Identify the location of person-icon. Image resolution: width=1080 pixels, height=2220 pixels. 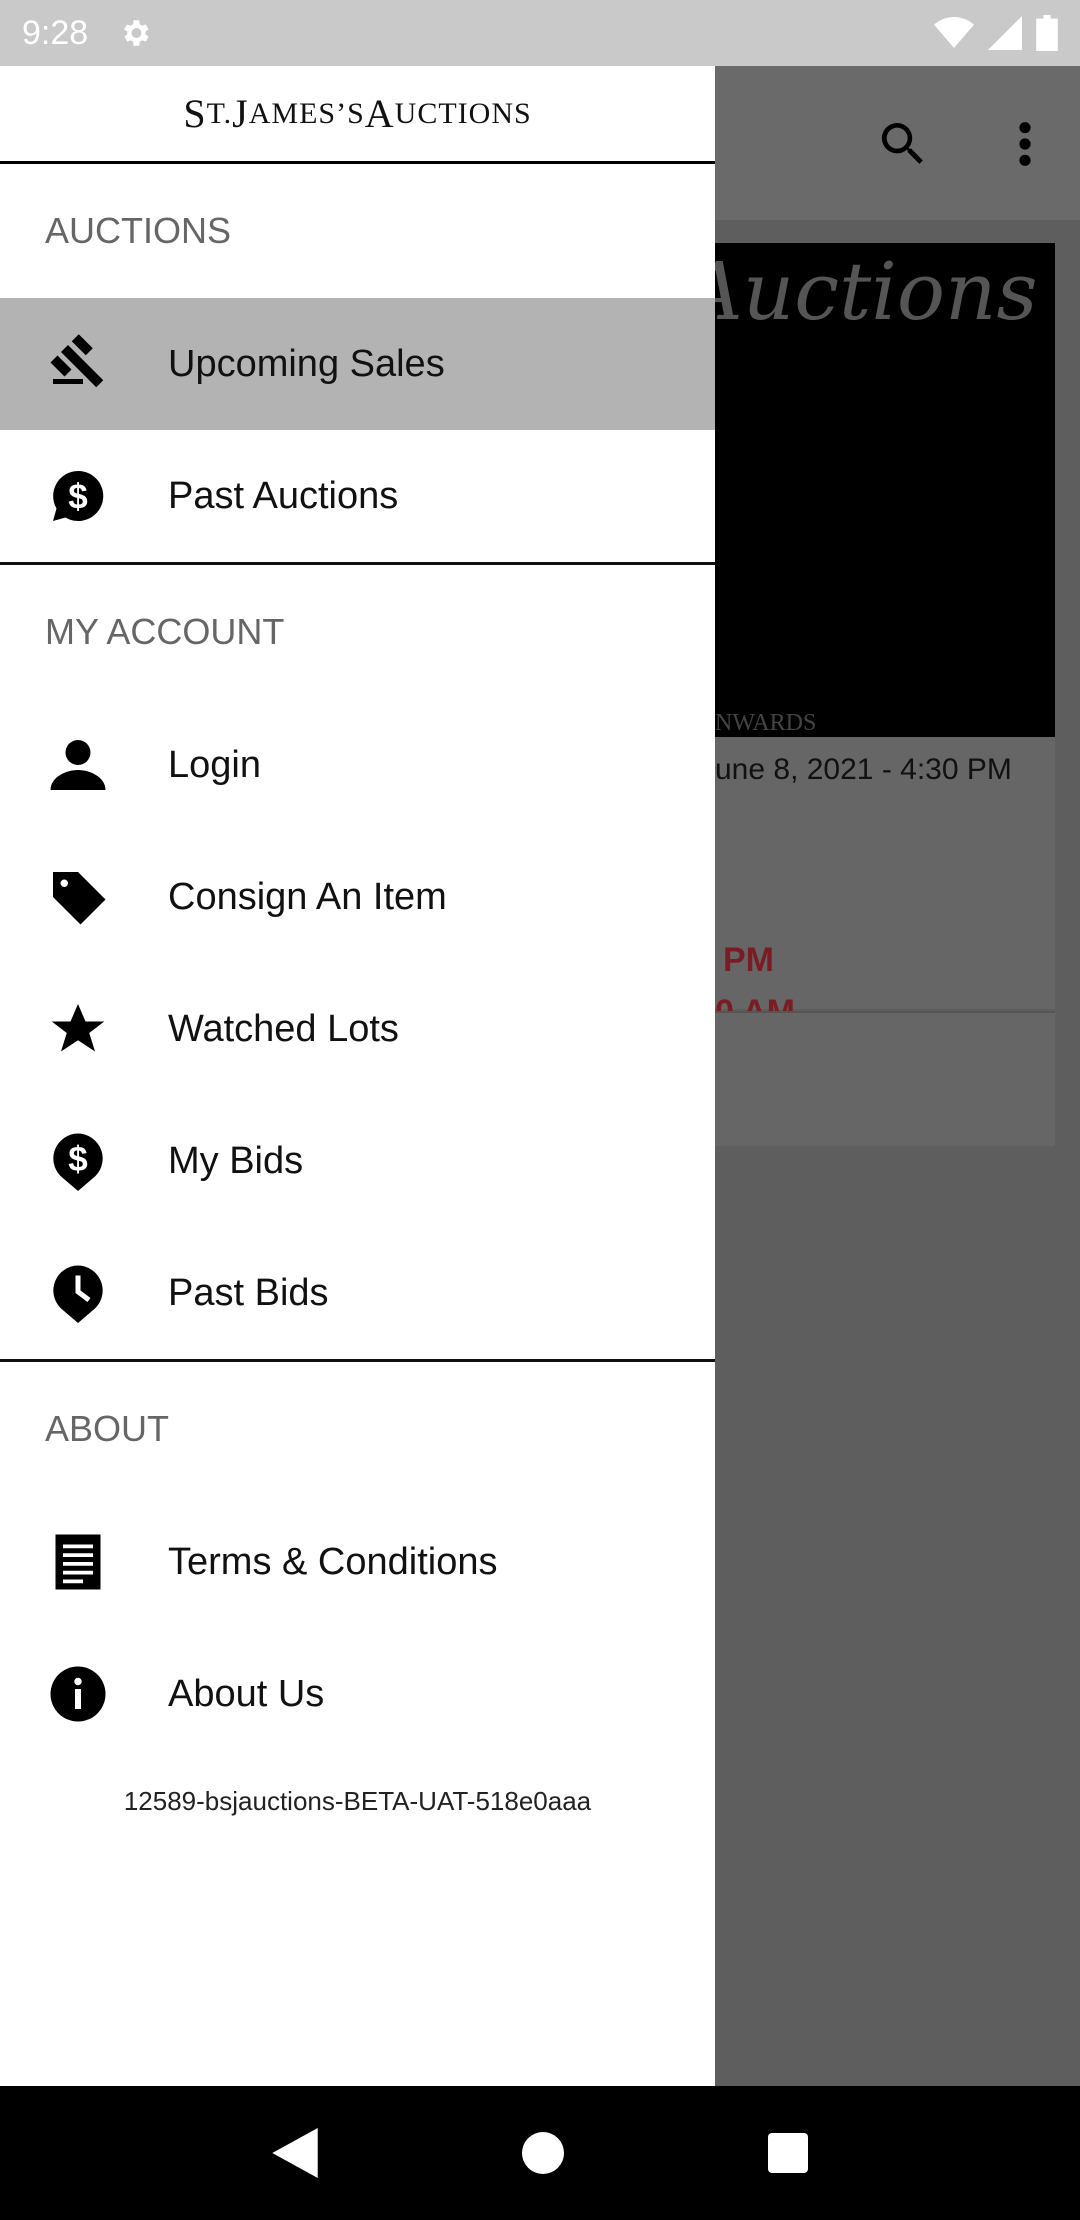
(78, 765).